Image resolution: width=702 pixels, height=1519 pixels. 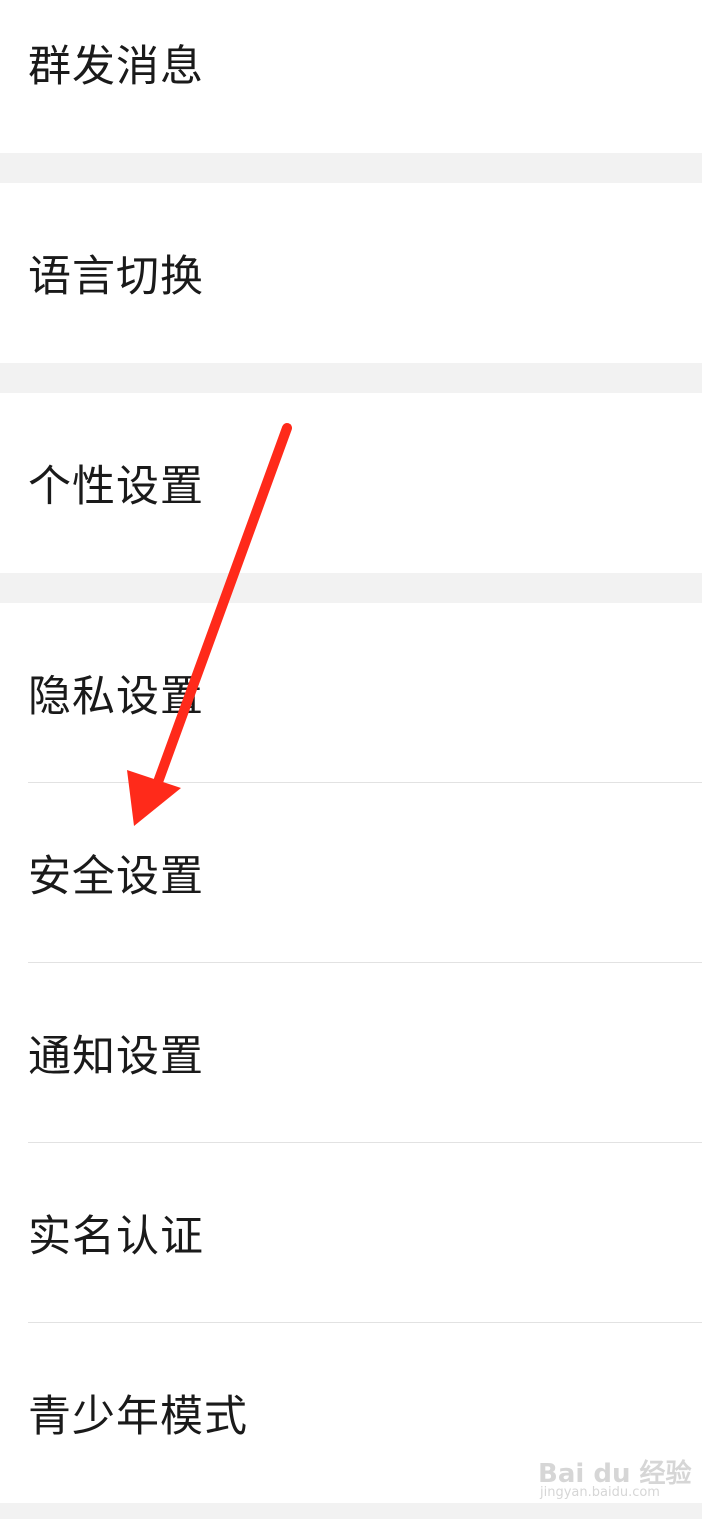 I want to click on menu-item-notifications: 通知设置, so click(x=351, y=1053).